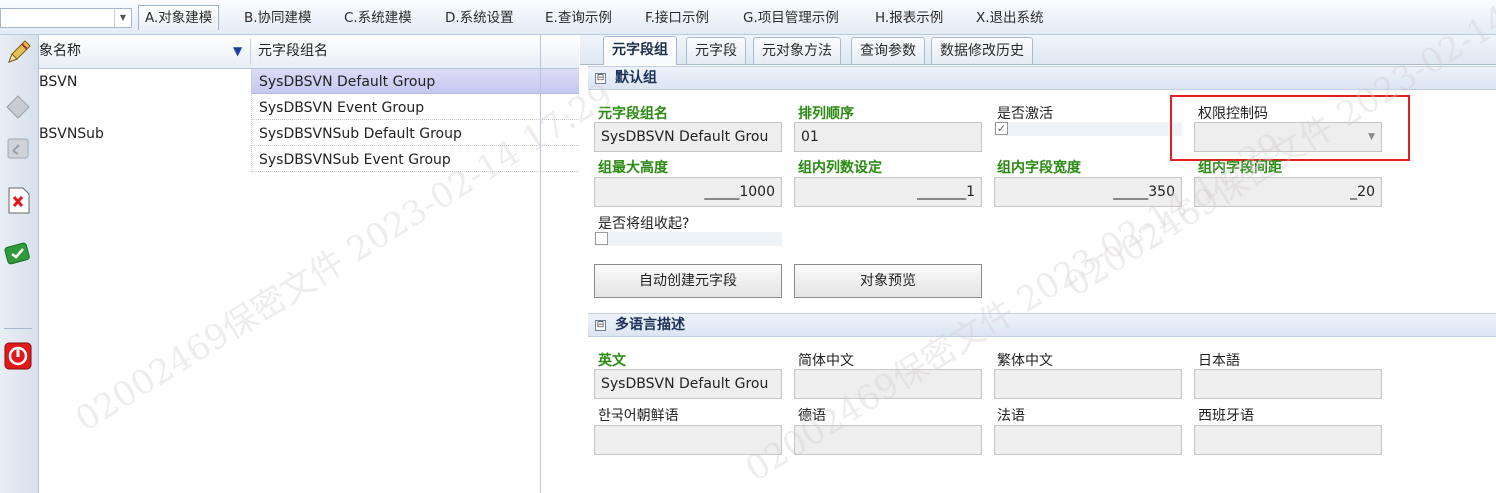 Image resolution: width=1496 pixels, height=493 pixels. I want to click on label-is-active: 是否激活, so click(1025, 114).